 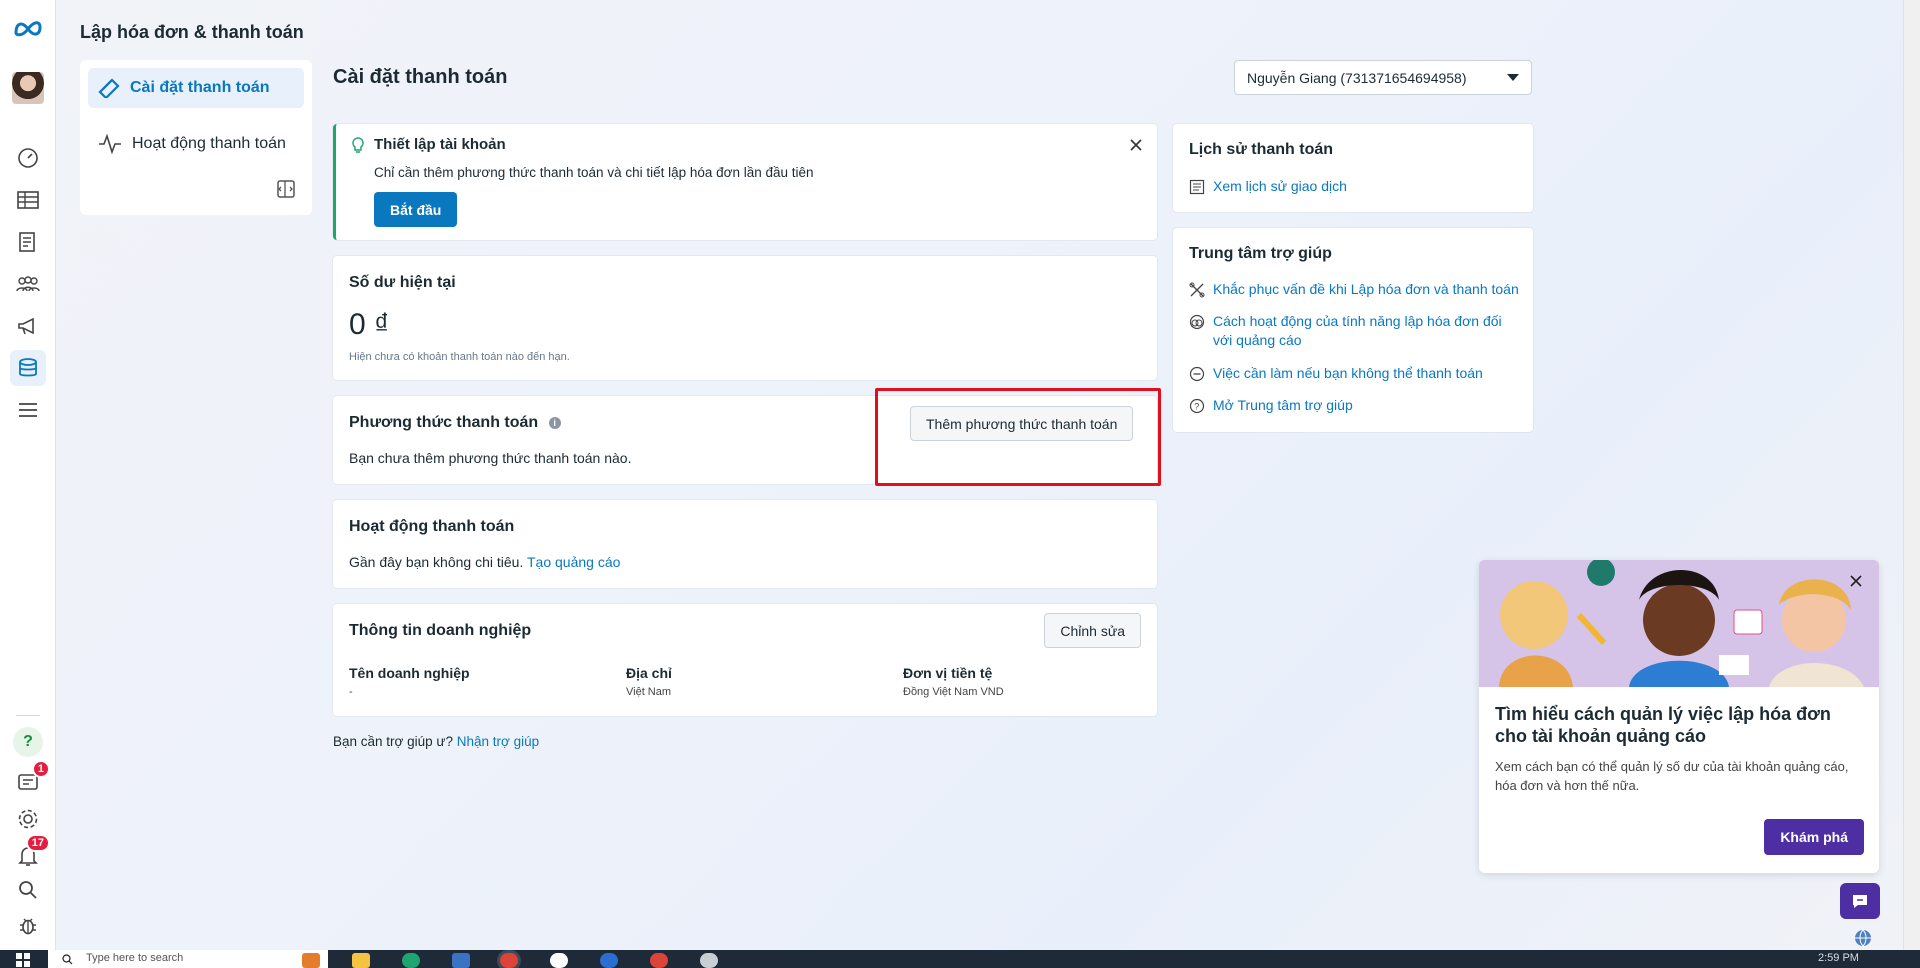 What do you see at coordinates (28, 284) in the screenshot?
I see `audience-icon` at bounding box center [28, 284].